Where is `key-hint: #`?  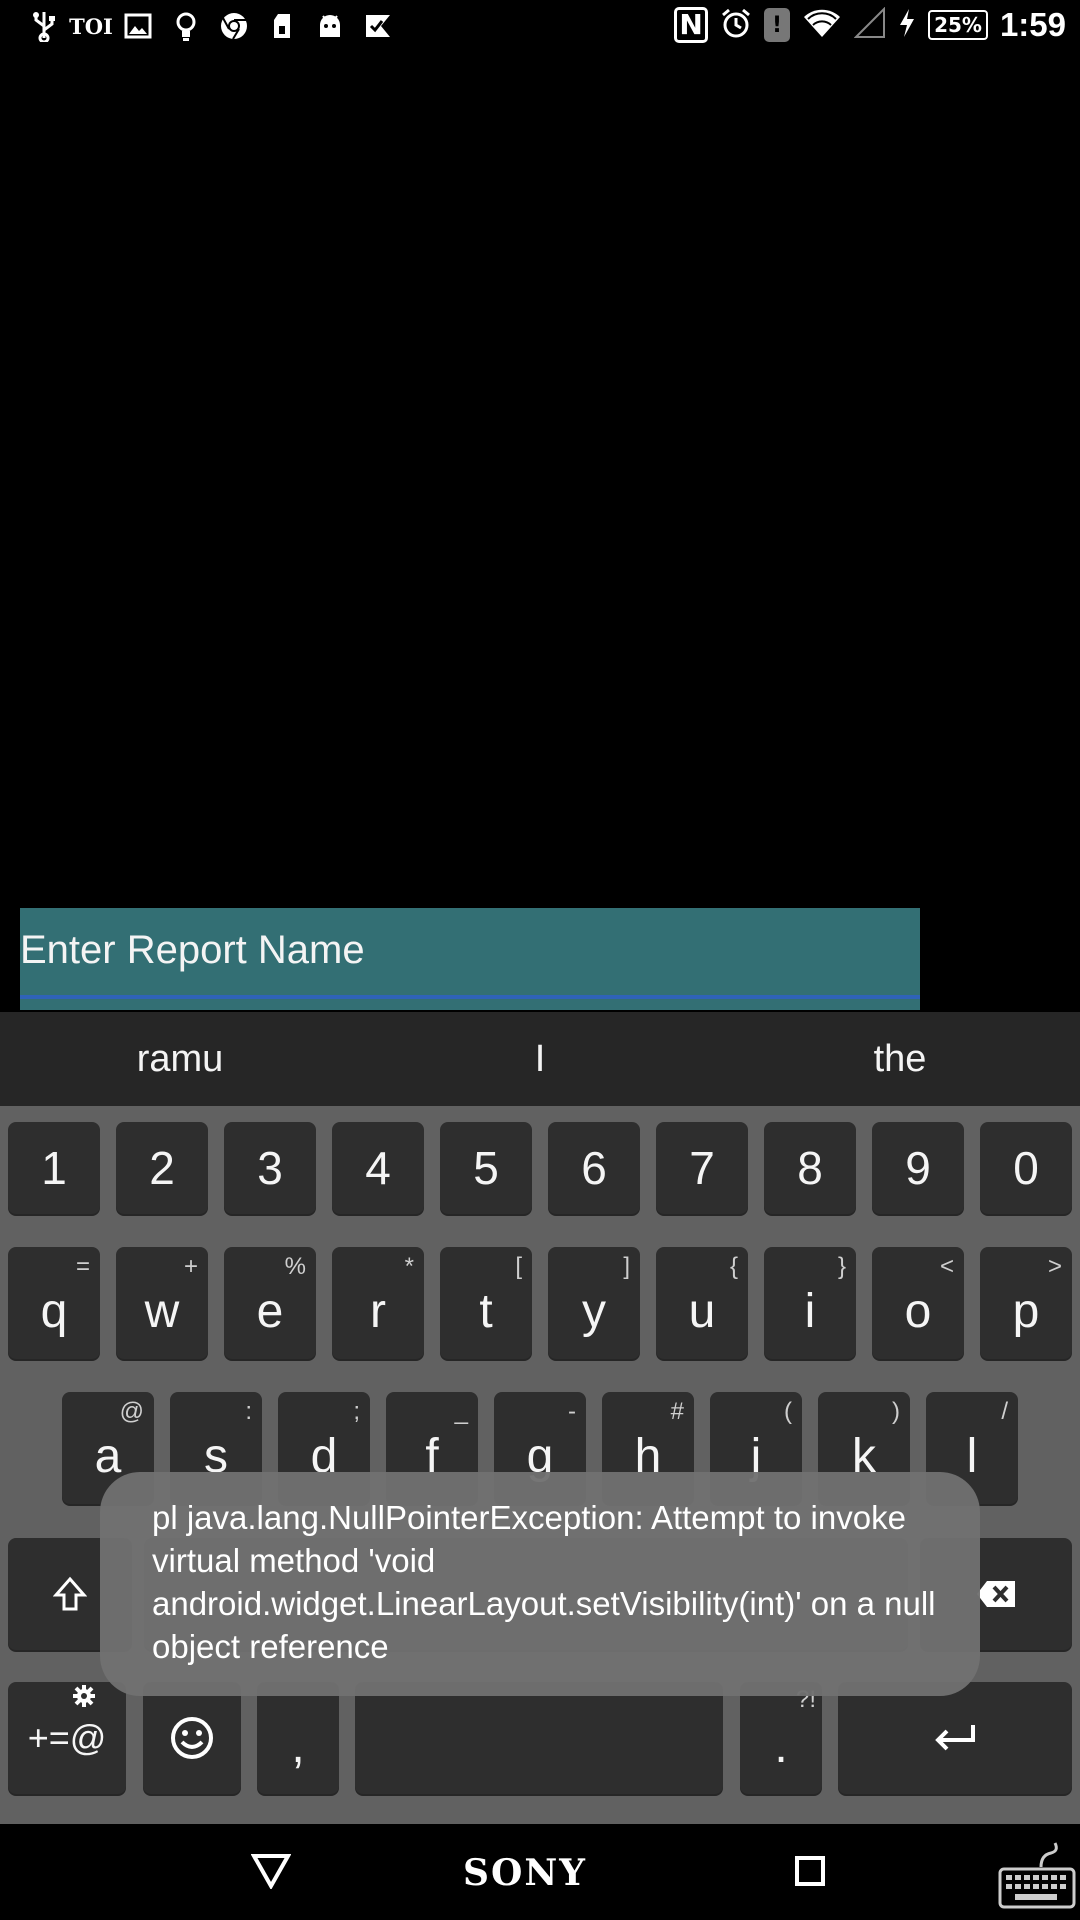
key-hint: # is located at coordinates (677, 1411).